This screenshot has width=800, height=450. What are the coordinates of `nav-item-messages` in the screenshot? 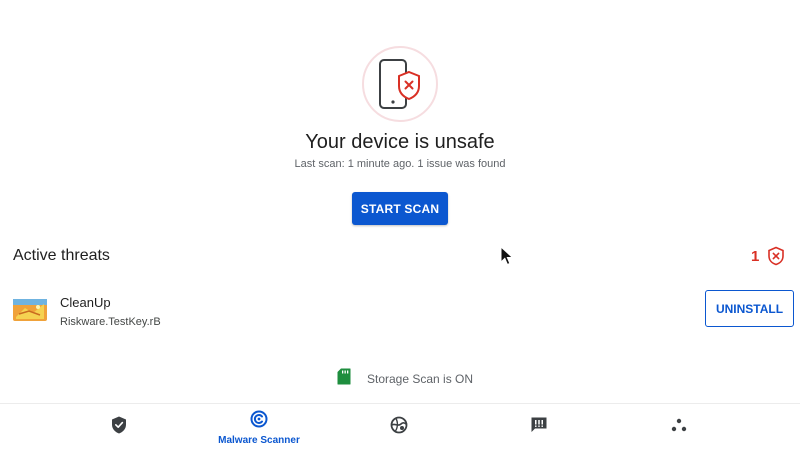 It's located at (539, 427).